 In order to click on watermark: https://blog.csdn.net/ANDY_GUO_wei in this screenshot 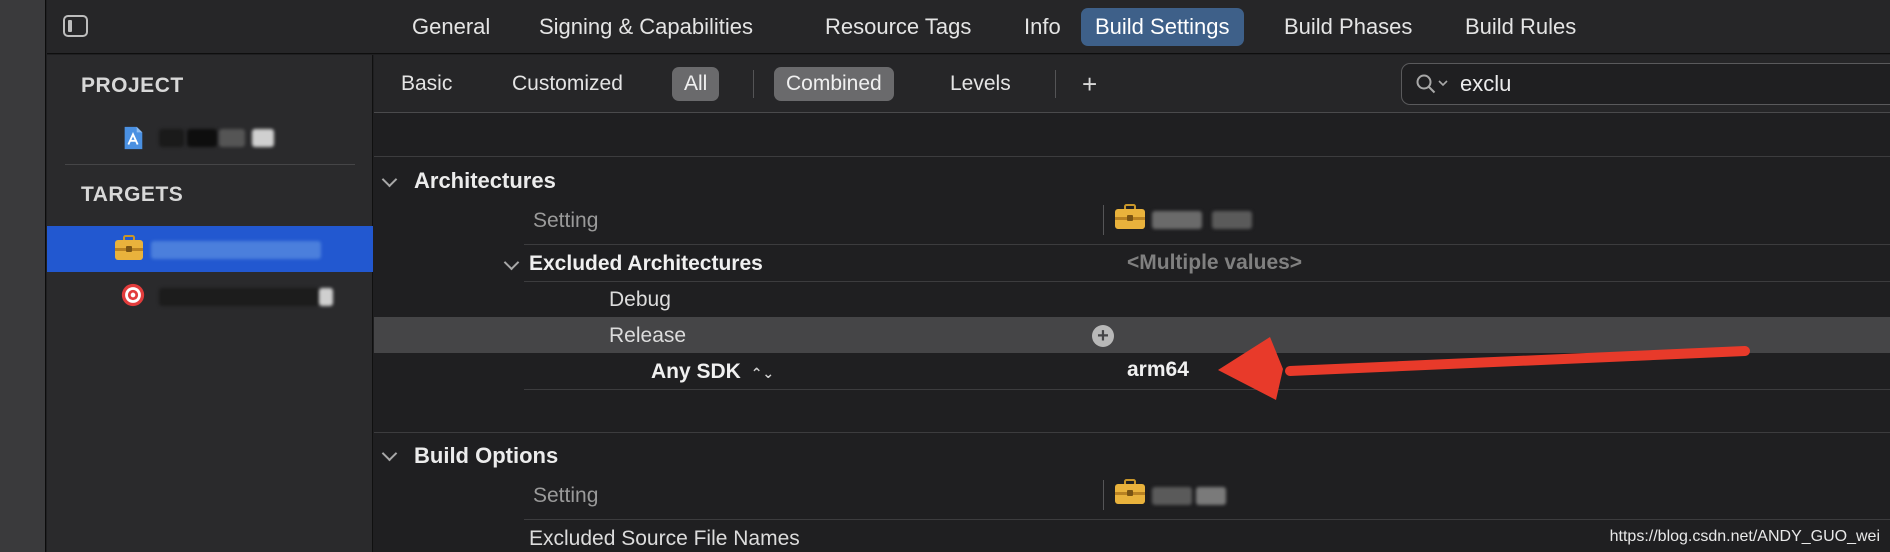, I will do `click(1744, 536)`.